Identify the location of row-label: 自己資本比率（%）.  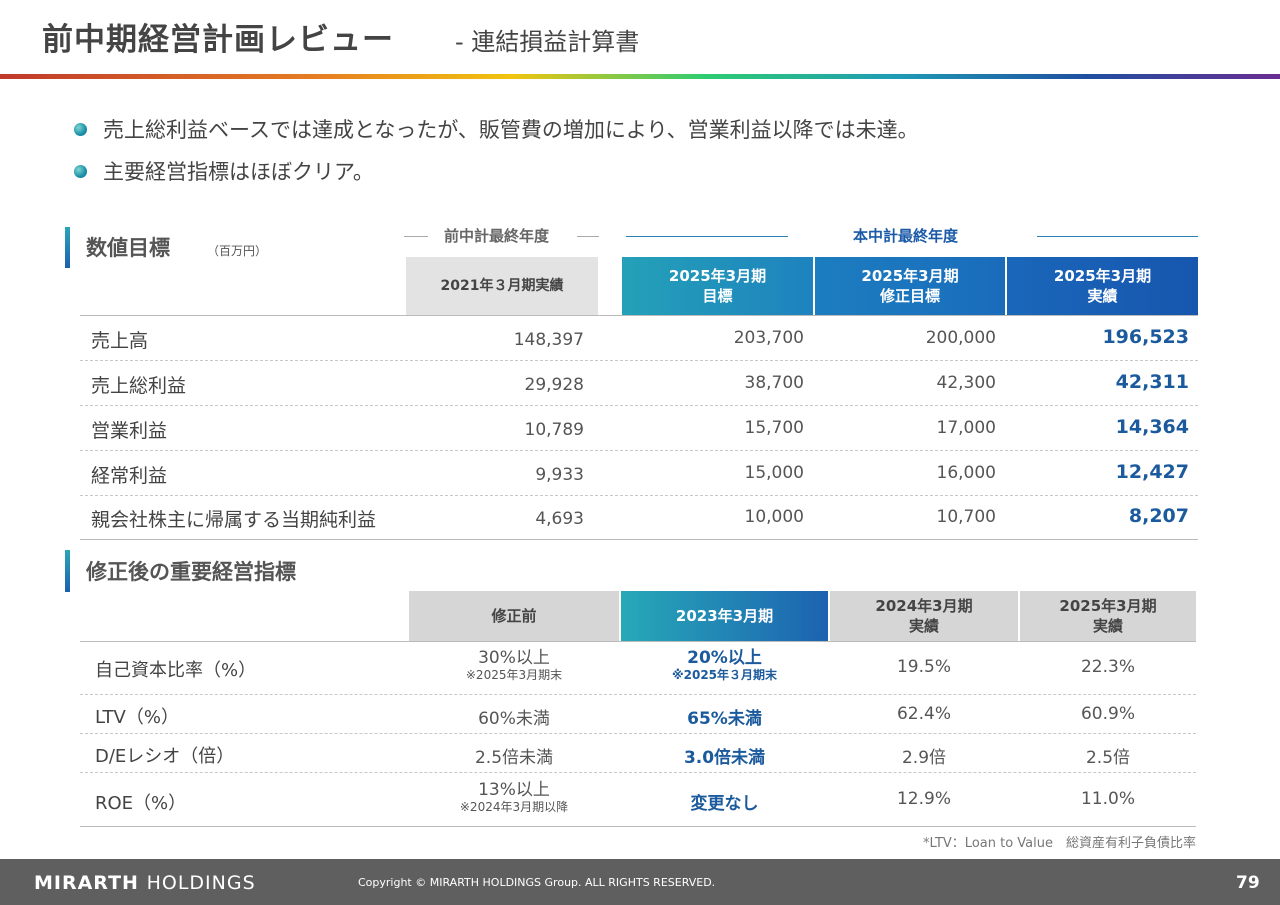
(176, 670).